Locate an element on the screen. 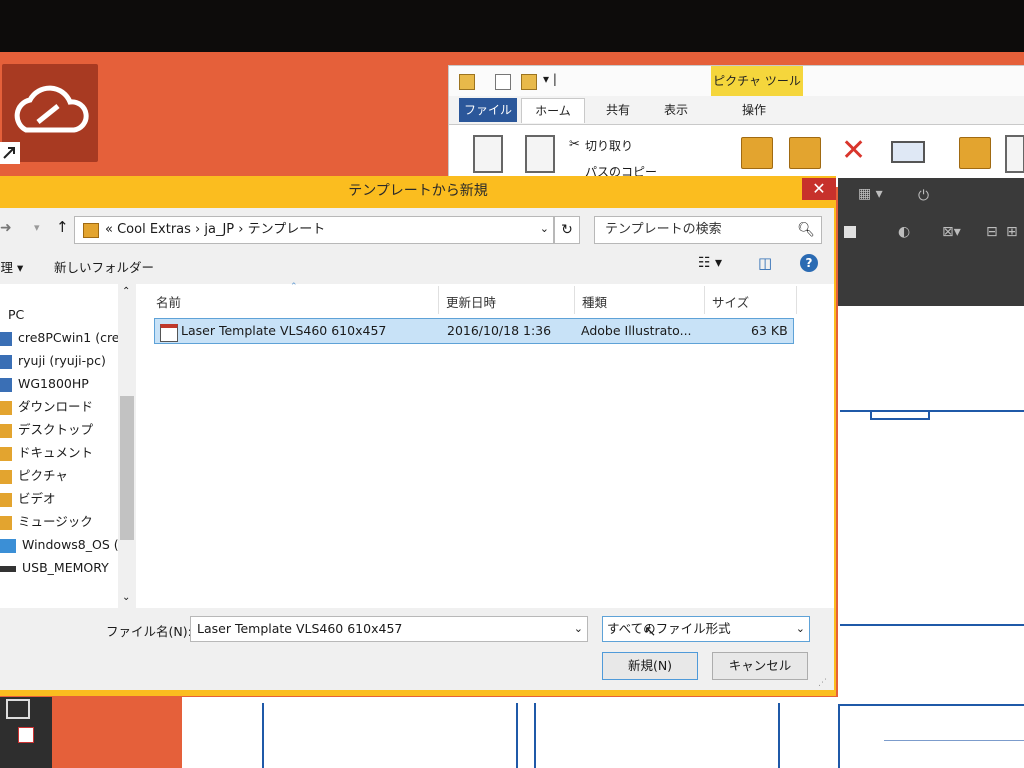 This screenshot has width=1024, height=768. nav-item-desktop: デスクトップ is located at coordinates (65, 430).